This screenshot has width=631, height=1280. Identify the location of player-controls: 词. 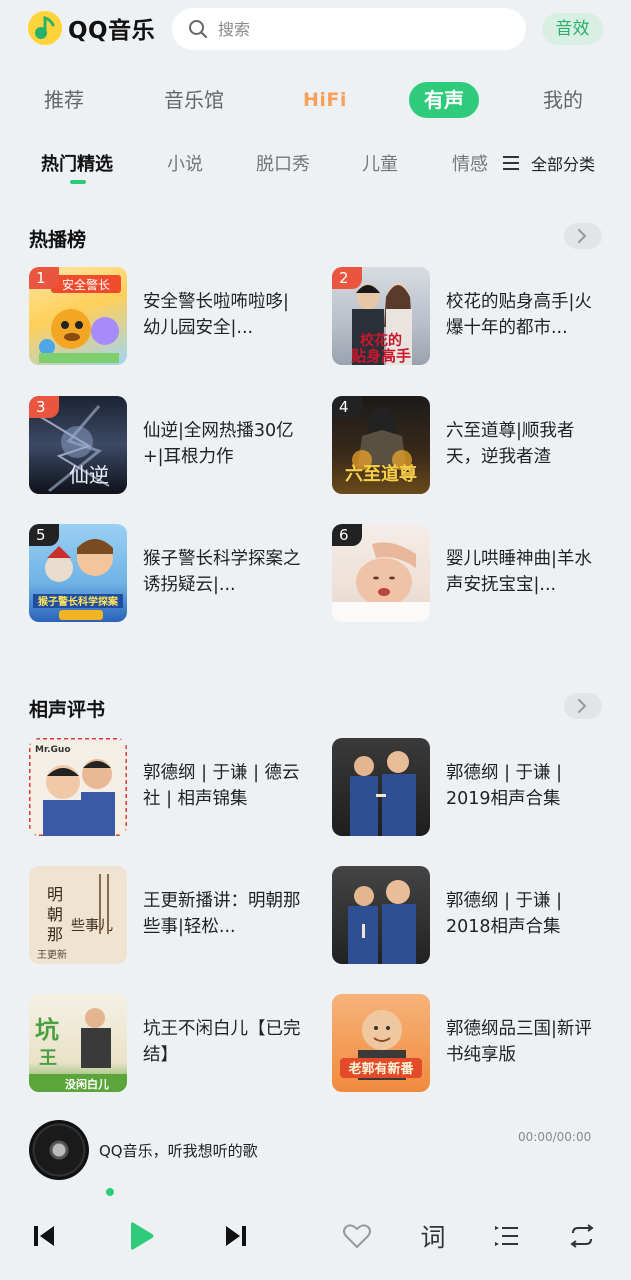
(315, 1237).